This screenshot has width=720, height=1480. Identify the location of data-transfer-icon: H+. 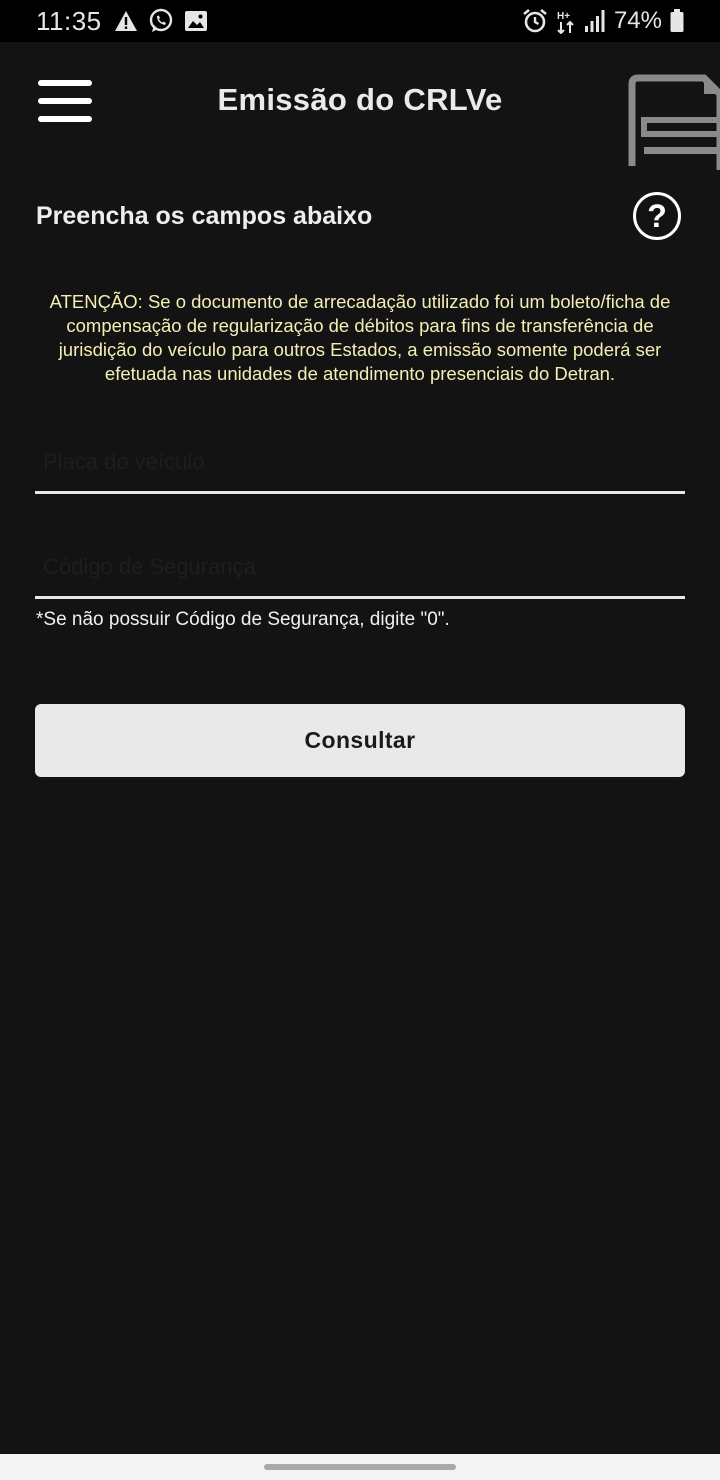
(565, 22).